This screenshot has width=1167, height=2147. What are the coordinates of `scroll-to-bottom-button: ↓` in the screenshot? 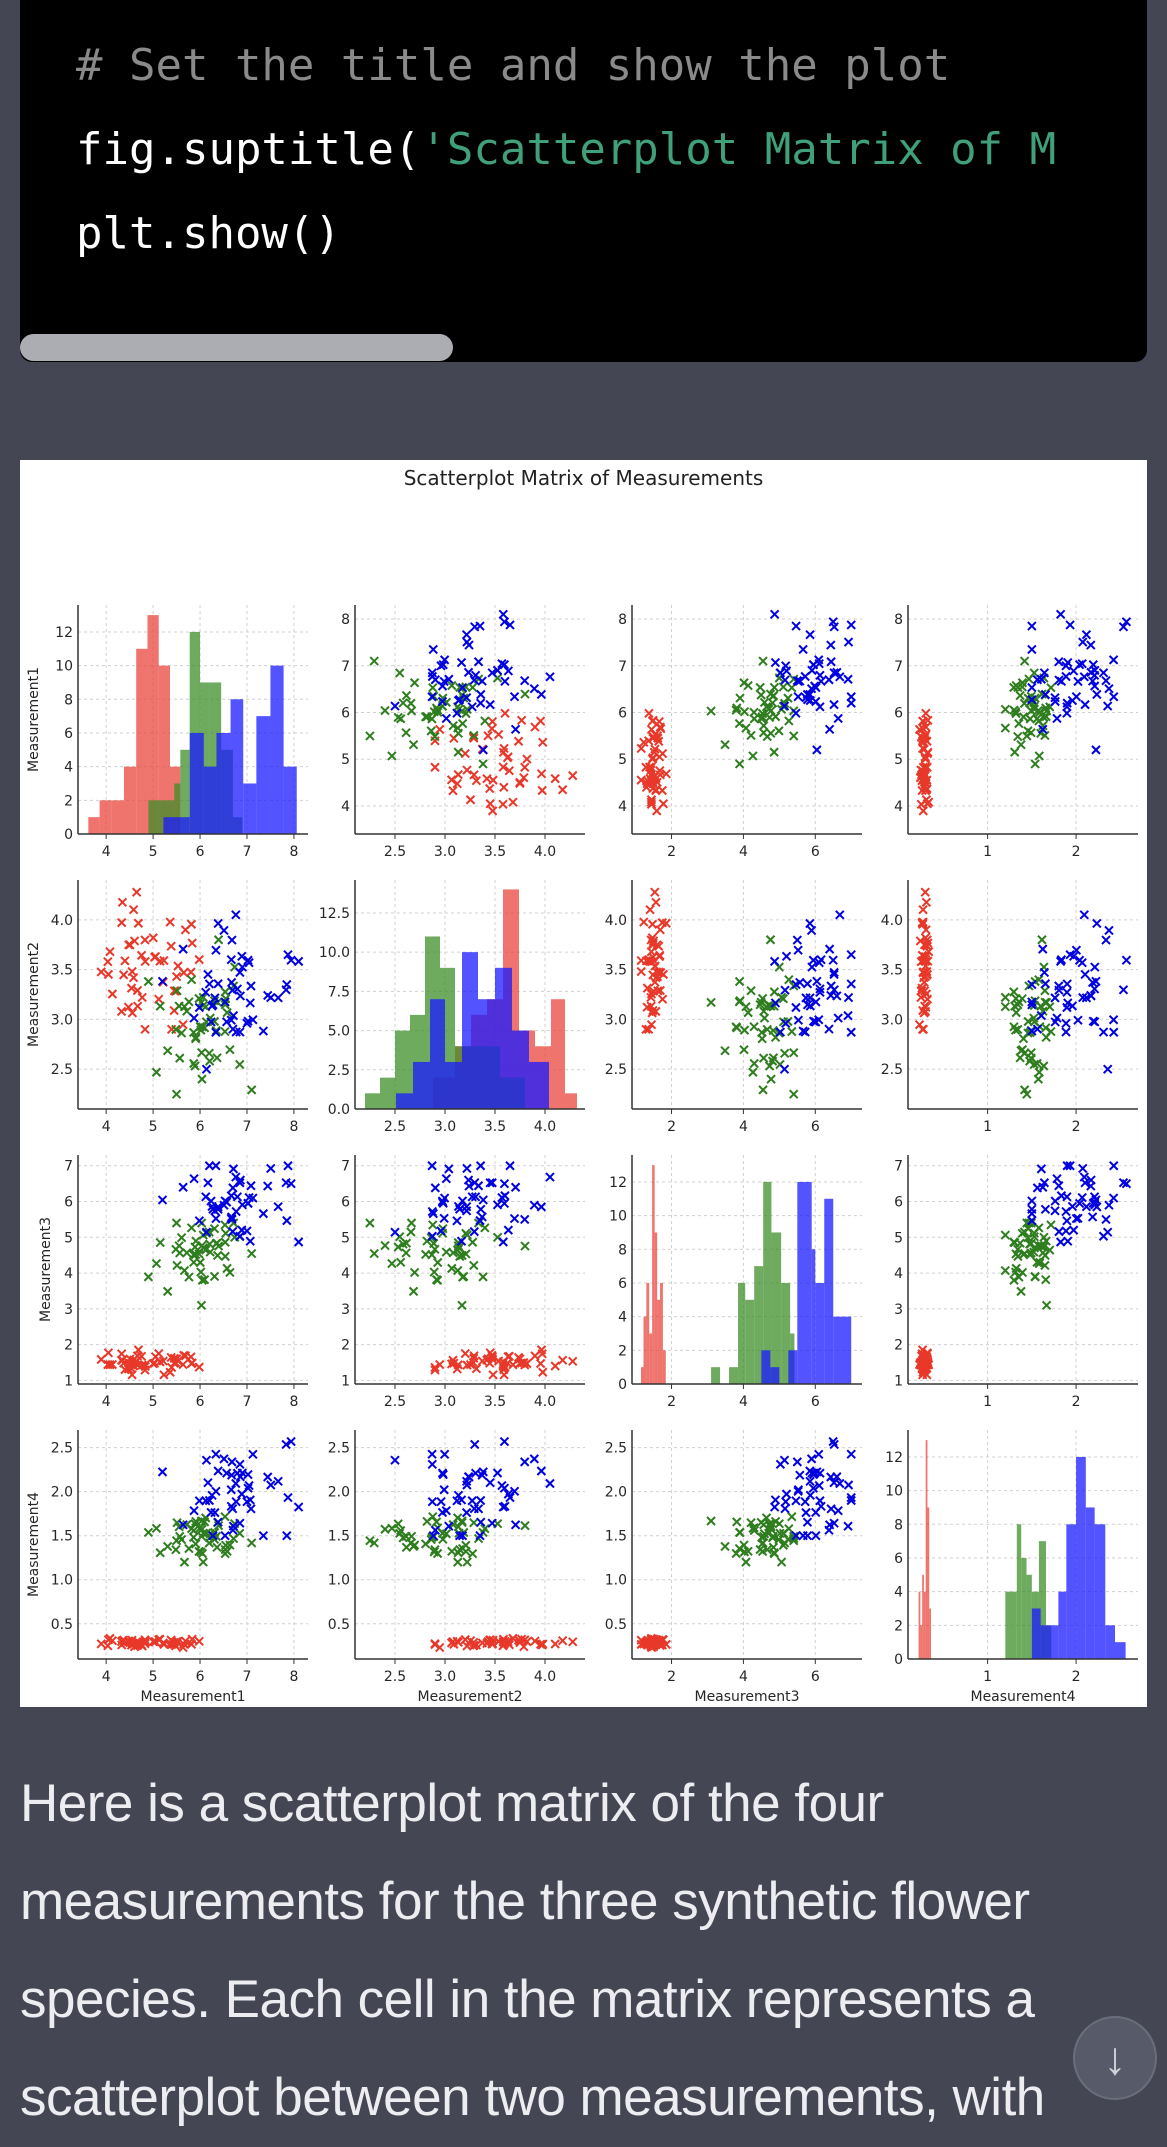 It's located at (1115, 2058).